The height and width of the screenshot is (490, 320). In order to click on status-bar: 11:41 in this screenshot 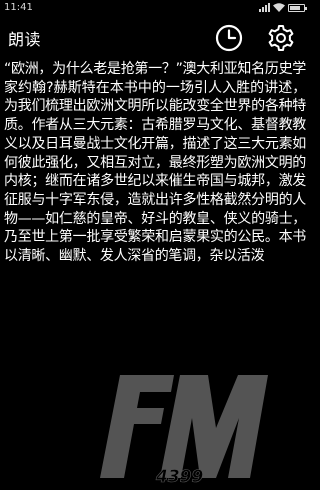, I will do `click(154, 7)`.